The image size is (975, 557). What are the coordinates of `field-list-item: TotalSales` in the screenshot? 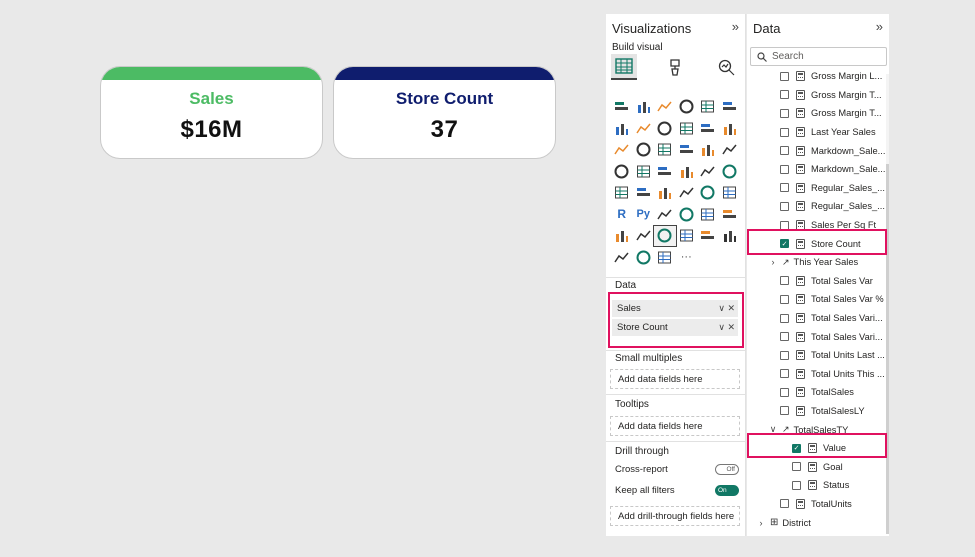 It's located at (818, 392).